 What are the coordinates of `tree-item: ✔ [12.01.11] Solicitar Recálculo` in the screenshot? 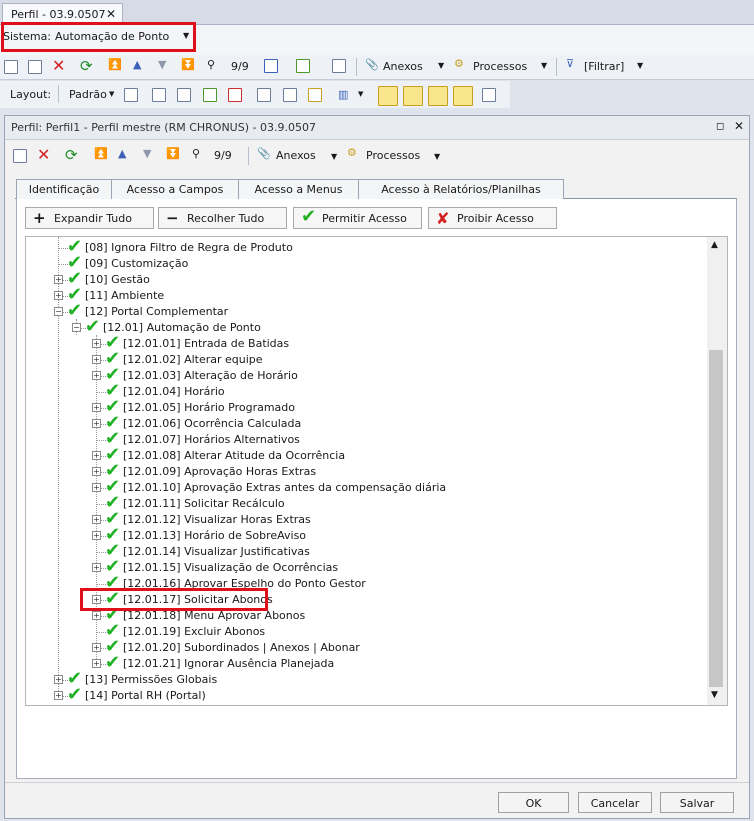 It's located at (366, 502).